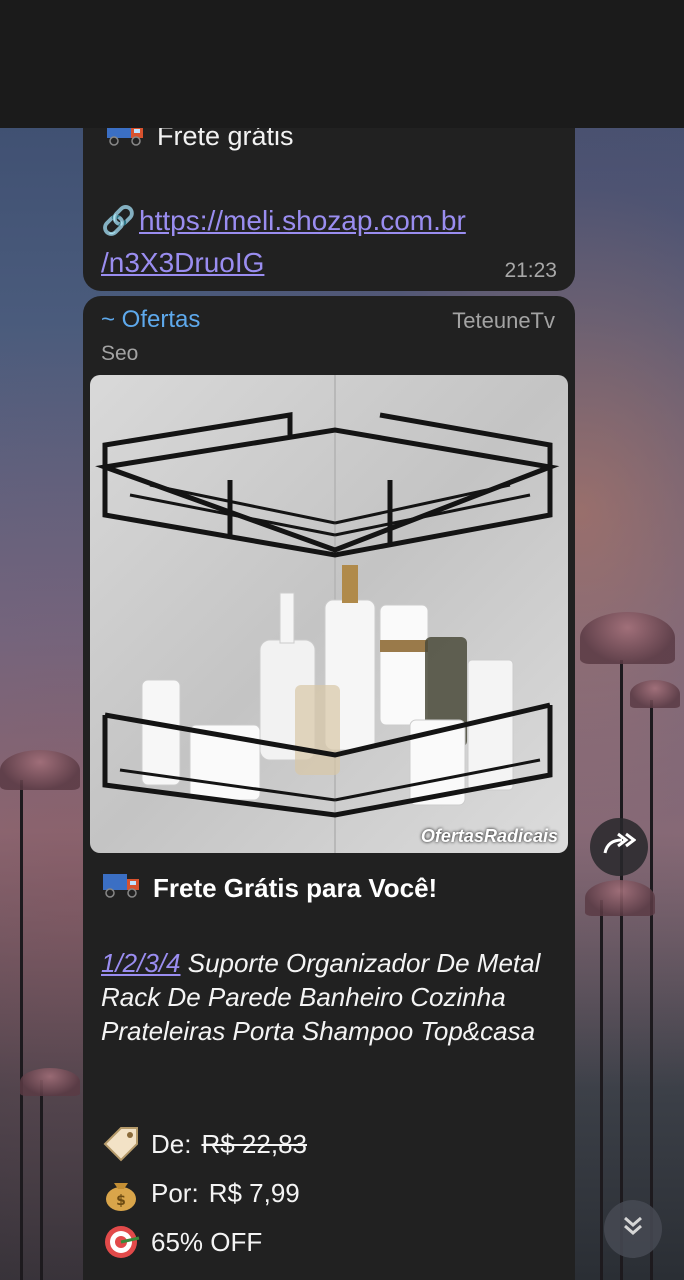  What do you see at coordinates (141, 963) in the screenshot?
I see `description-link: 1/2/3/4` at bounding box center [141, 963].